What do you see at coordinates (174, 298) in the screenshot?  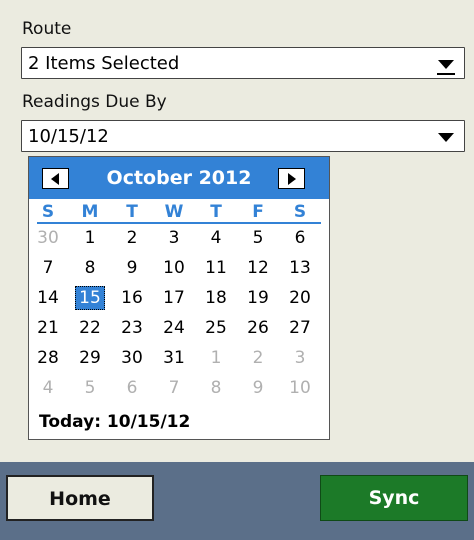 I see `calendar-day: 17` at bounding box center [174, 298].